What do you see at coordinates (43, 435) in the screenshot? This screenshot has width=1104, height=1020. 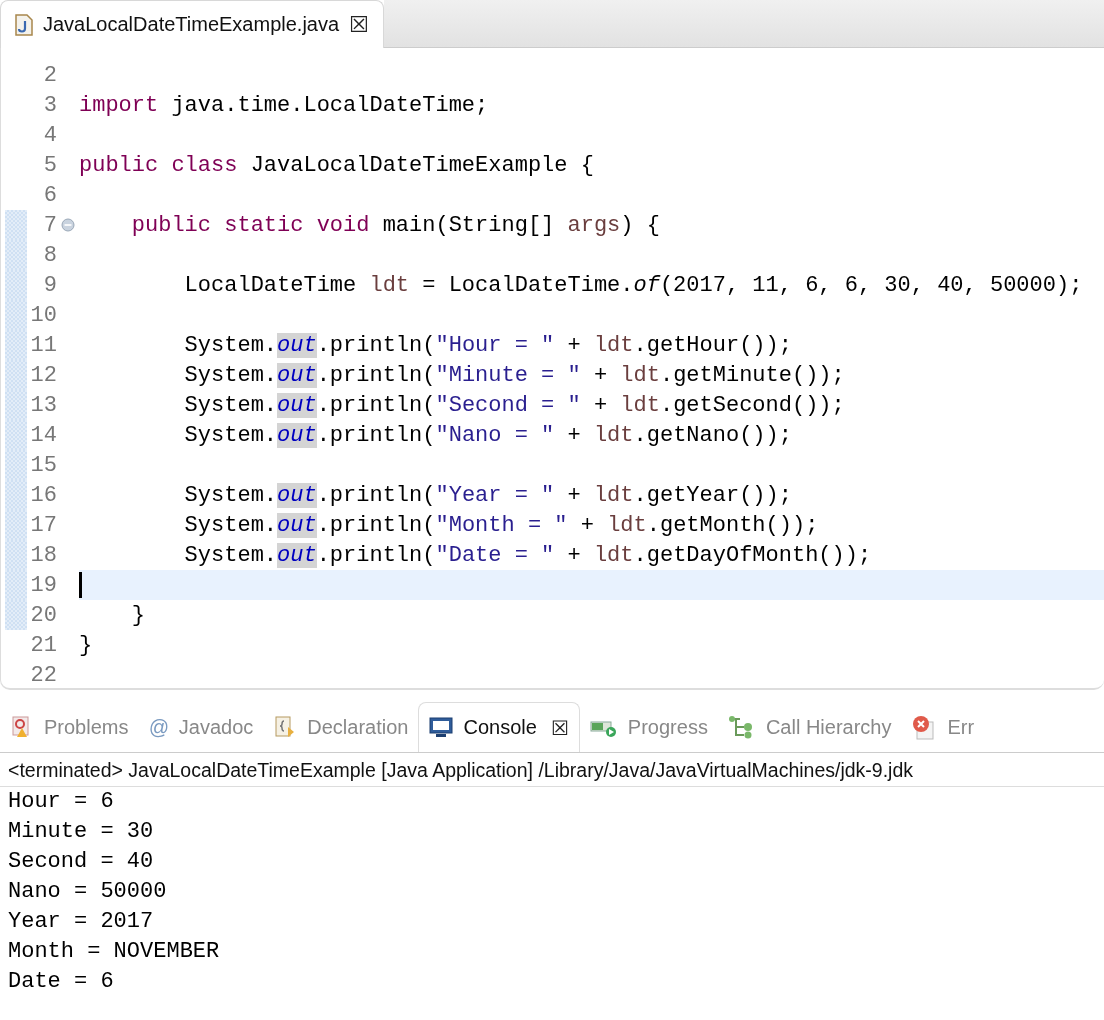 I see `line-number: 14` at bounding box center [43, 435].